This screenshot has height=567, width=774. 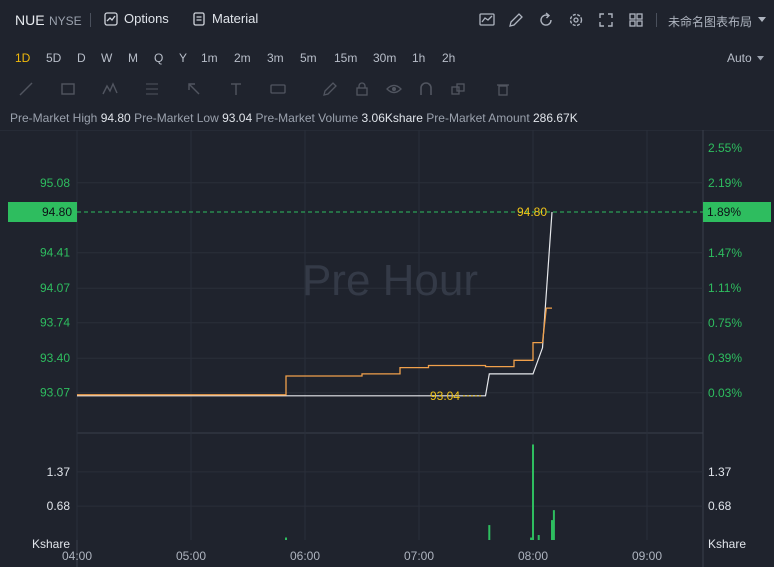 I want to click on material-button: Material, so click(x=225, y=18).